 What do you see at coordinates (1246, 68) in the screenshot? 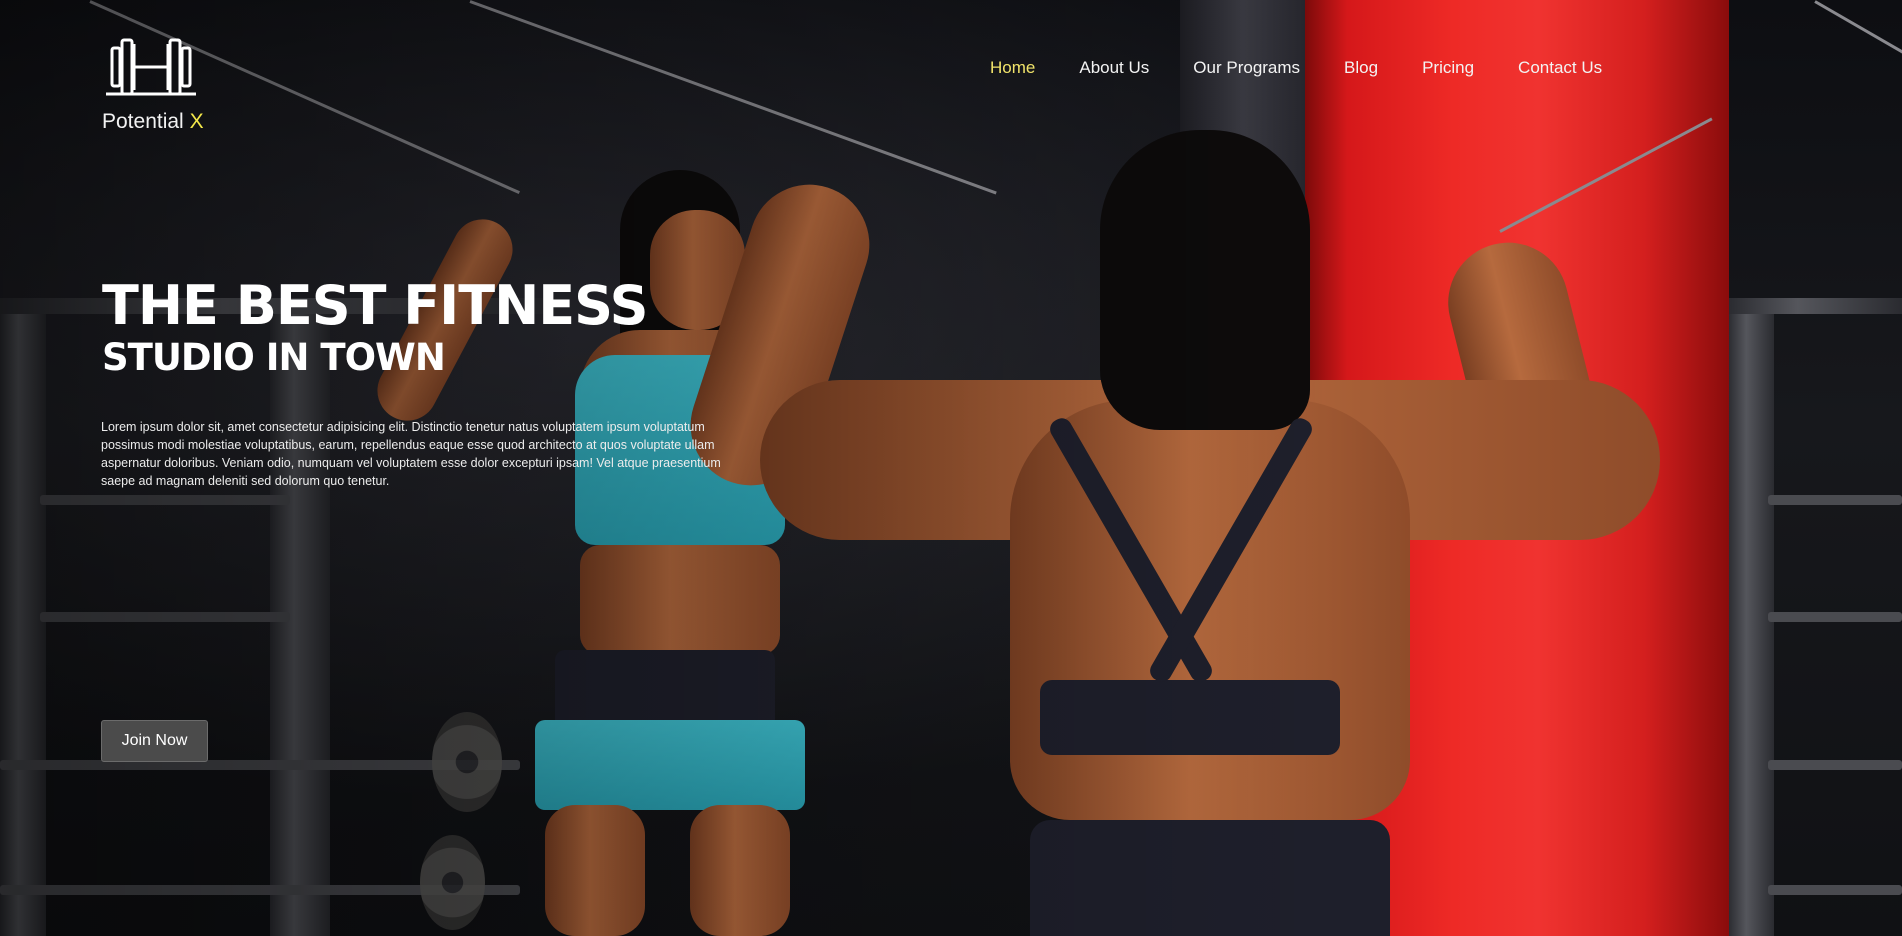
I see `nav-our-programs: Our Programs` at bounding box center [1246, 68].